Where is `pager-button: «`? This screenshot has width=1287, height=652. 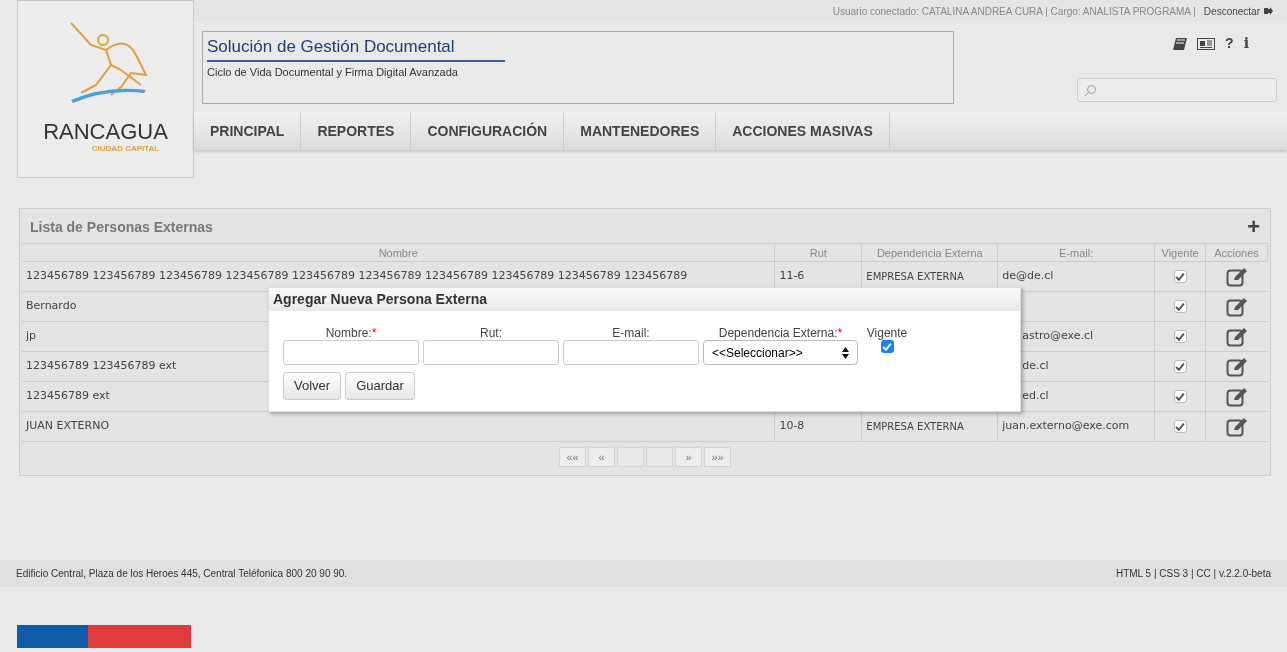 pager-button: « is located at coordinates (601, 457).